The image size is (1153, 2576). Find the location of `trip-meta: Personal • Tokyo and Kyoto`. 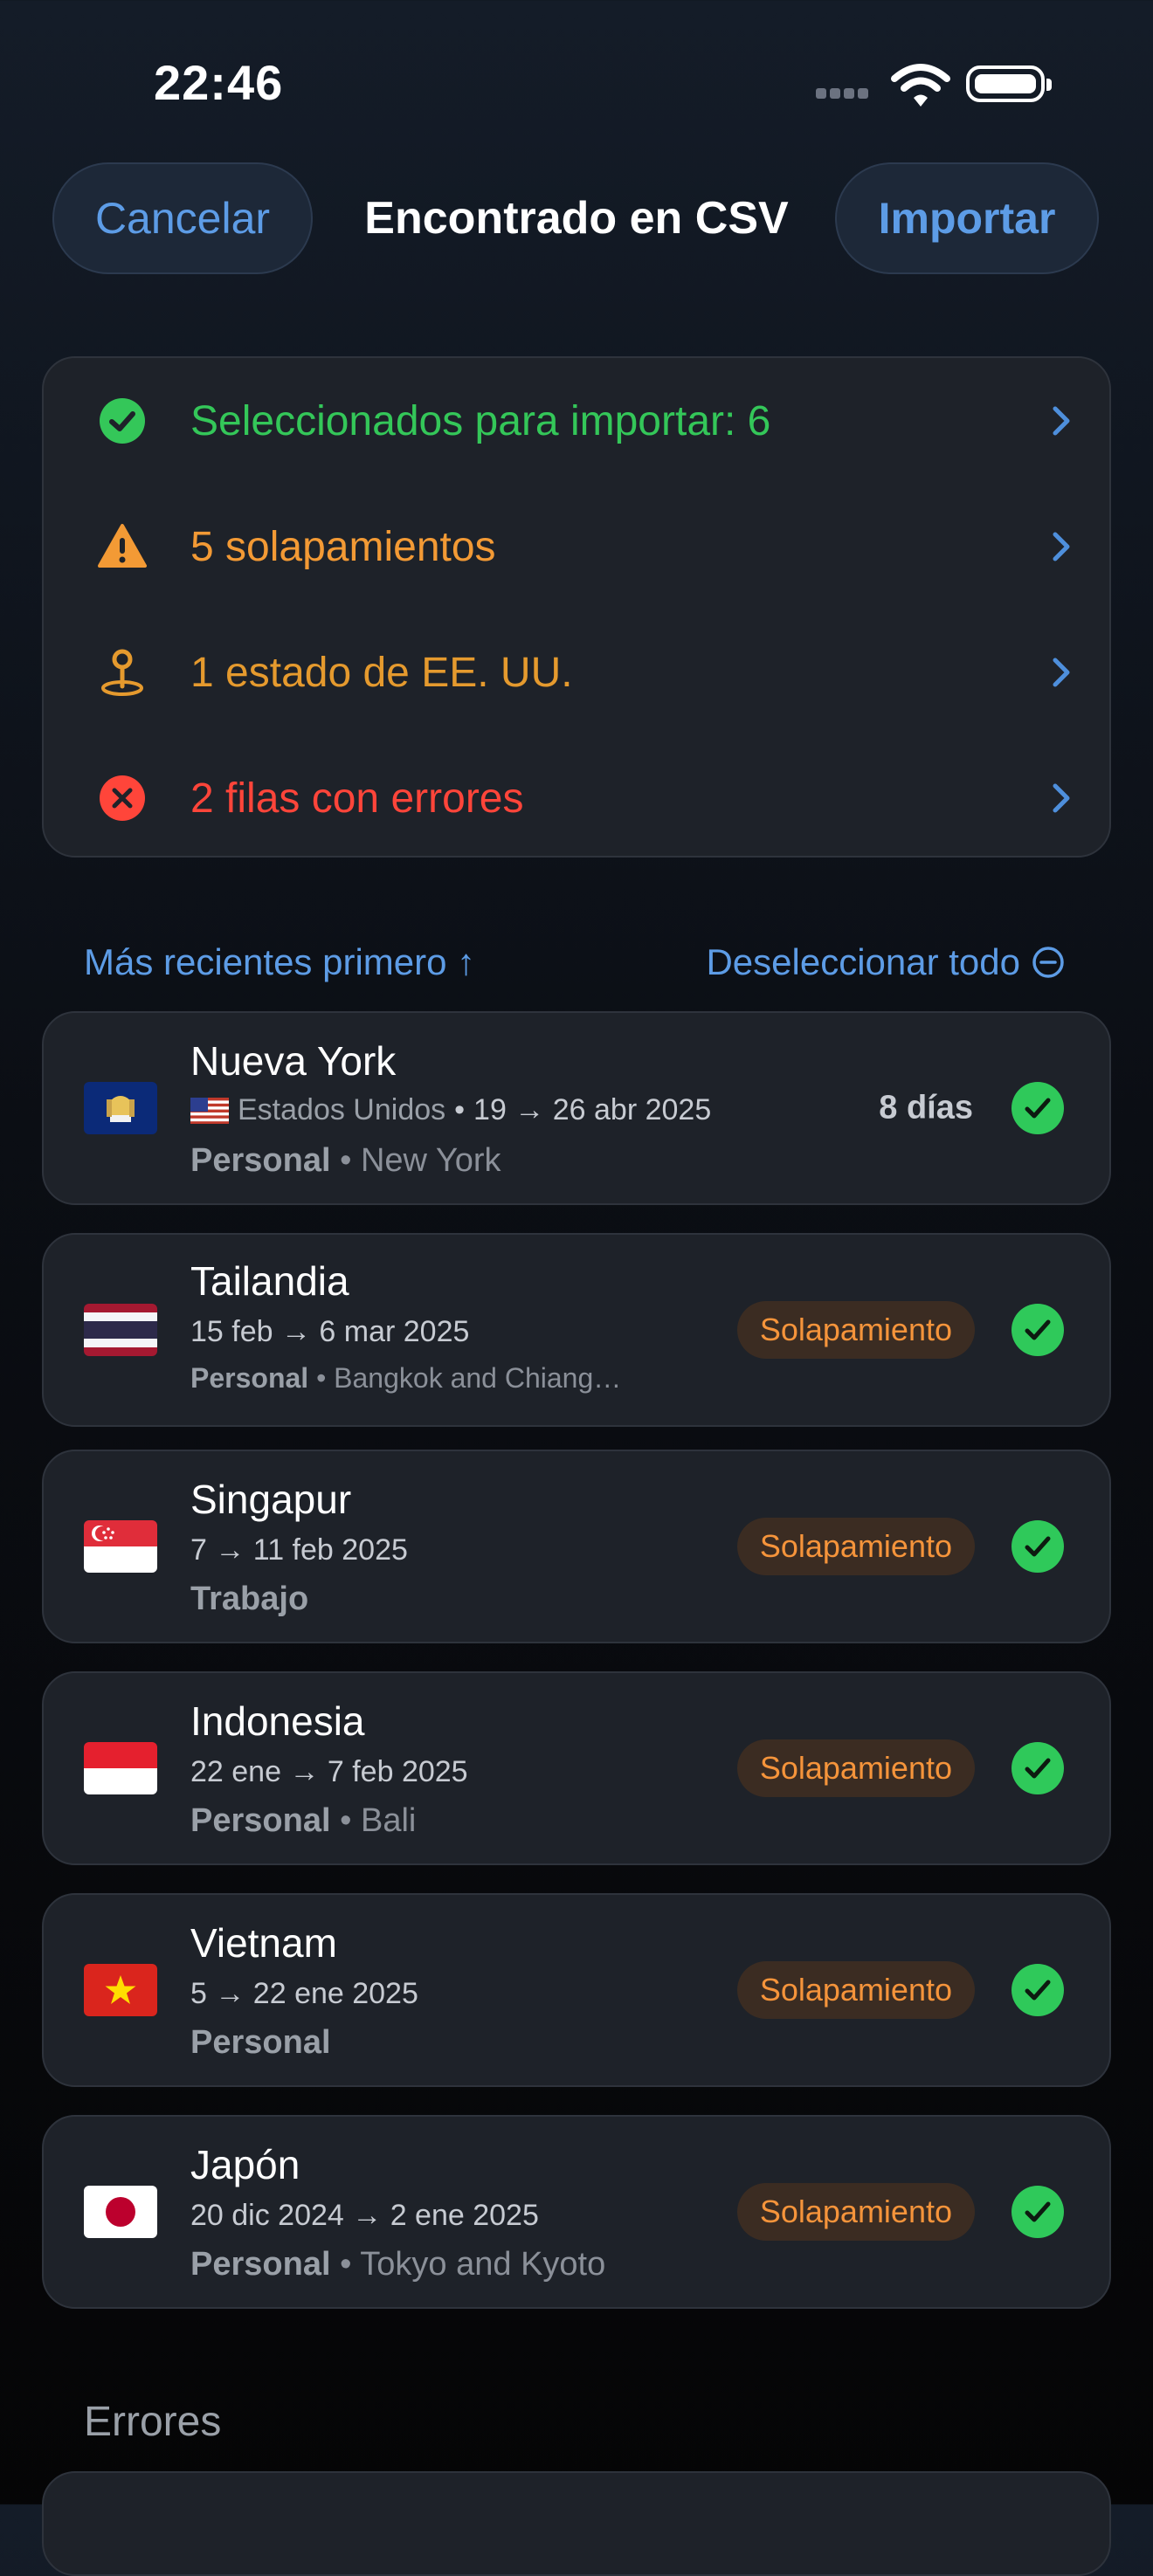

trip-meta: Personal • Tokyo and Kyoto is located at coordinates (398, 2264).